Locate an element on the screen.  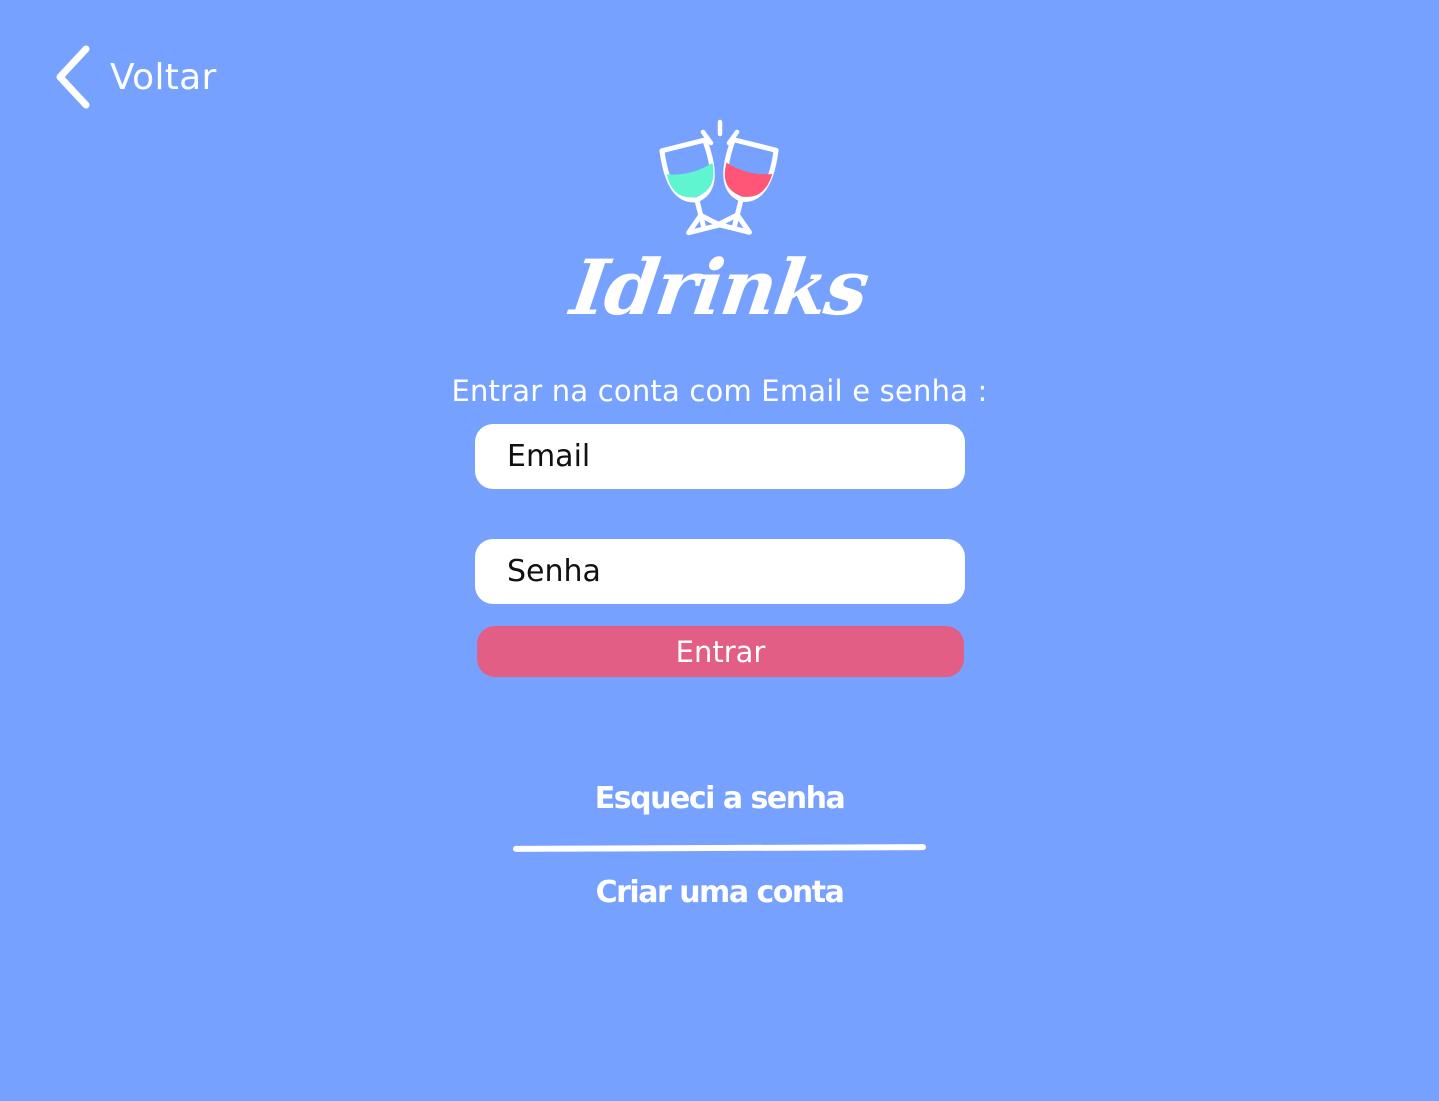
chevron-left-icon is located at coordinates (72, 77).